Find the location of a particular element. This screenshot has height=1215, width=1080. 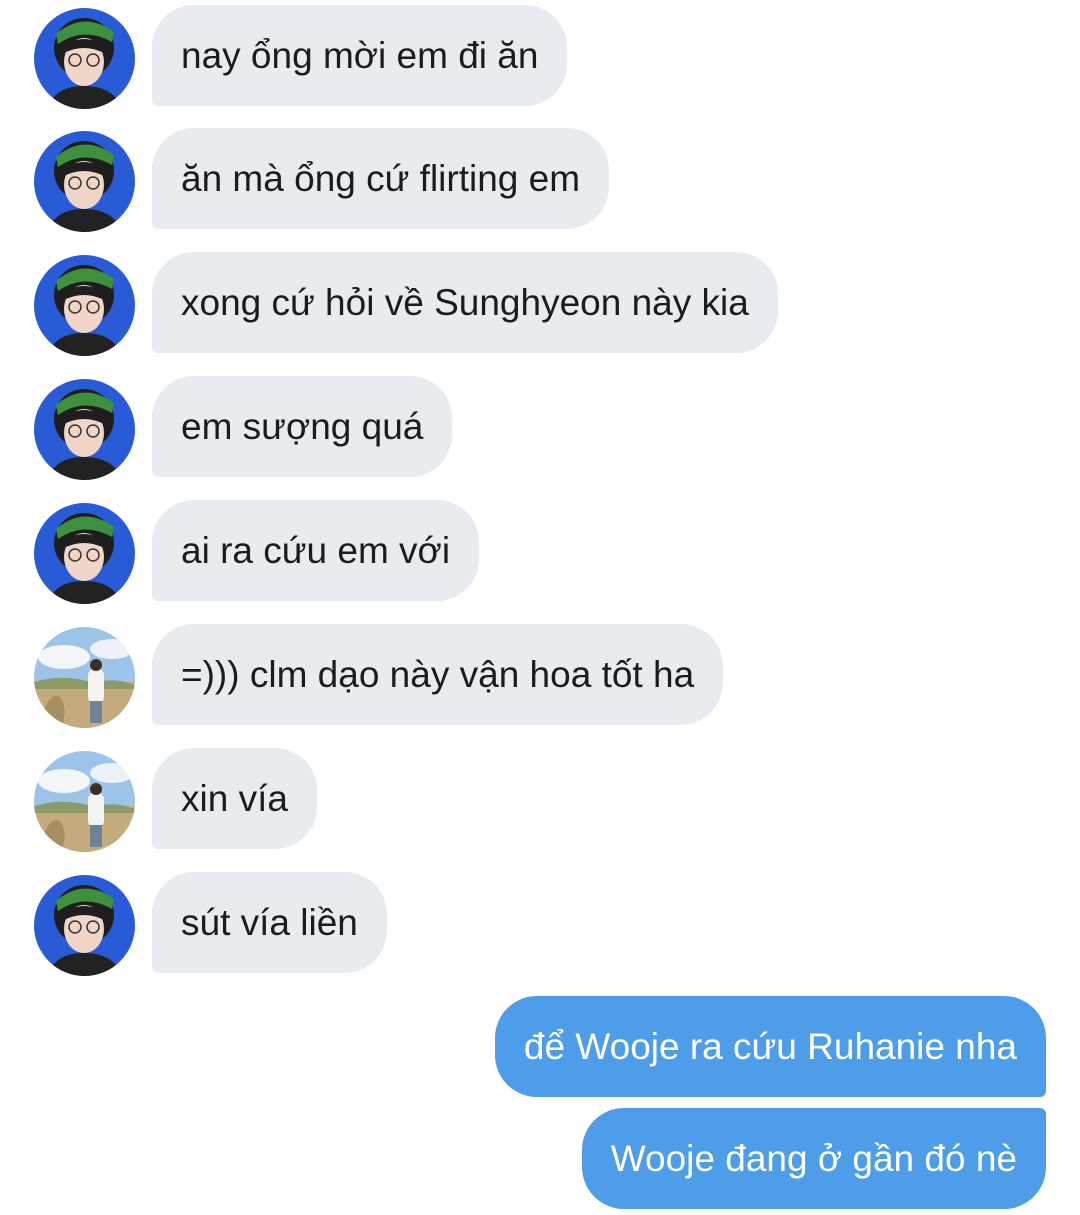

message-row: sút vía liền is located at coordinates (540, 924).